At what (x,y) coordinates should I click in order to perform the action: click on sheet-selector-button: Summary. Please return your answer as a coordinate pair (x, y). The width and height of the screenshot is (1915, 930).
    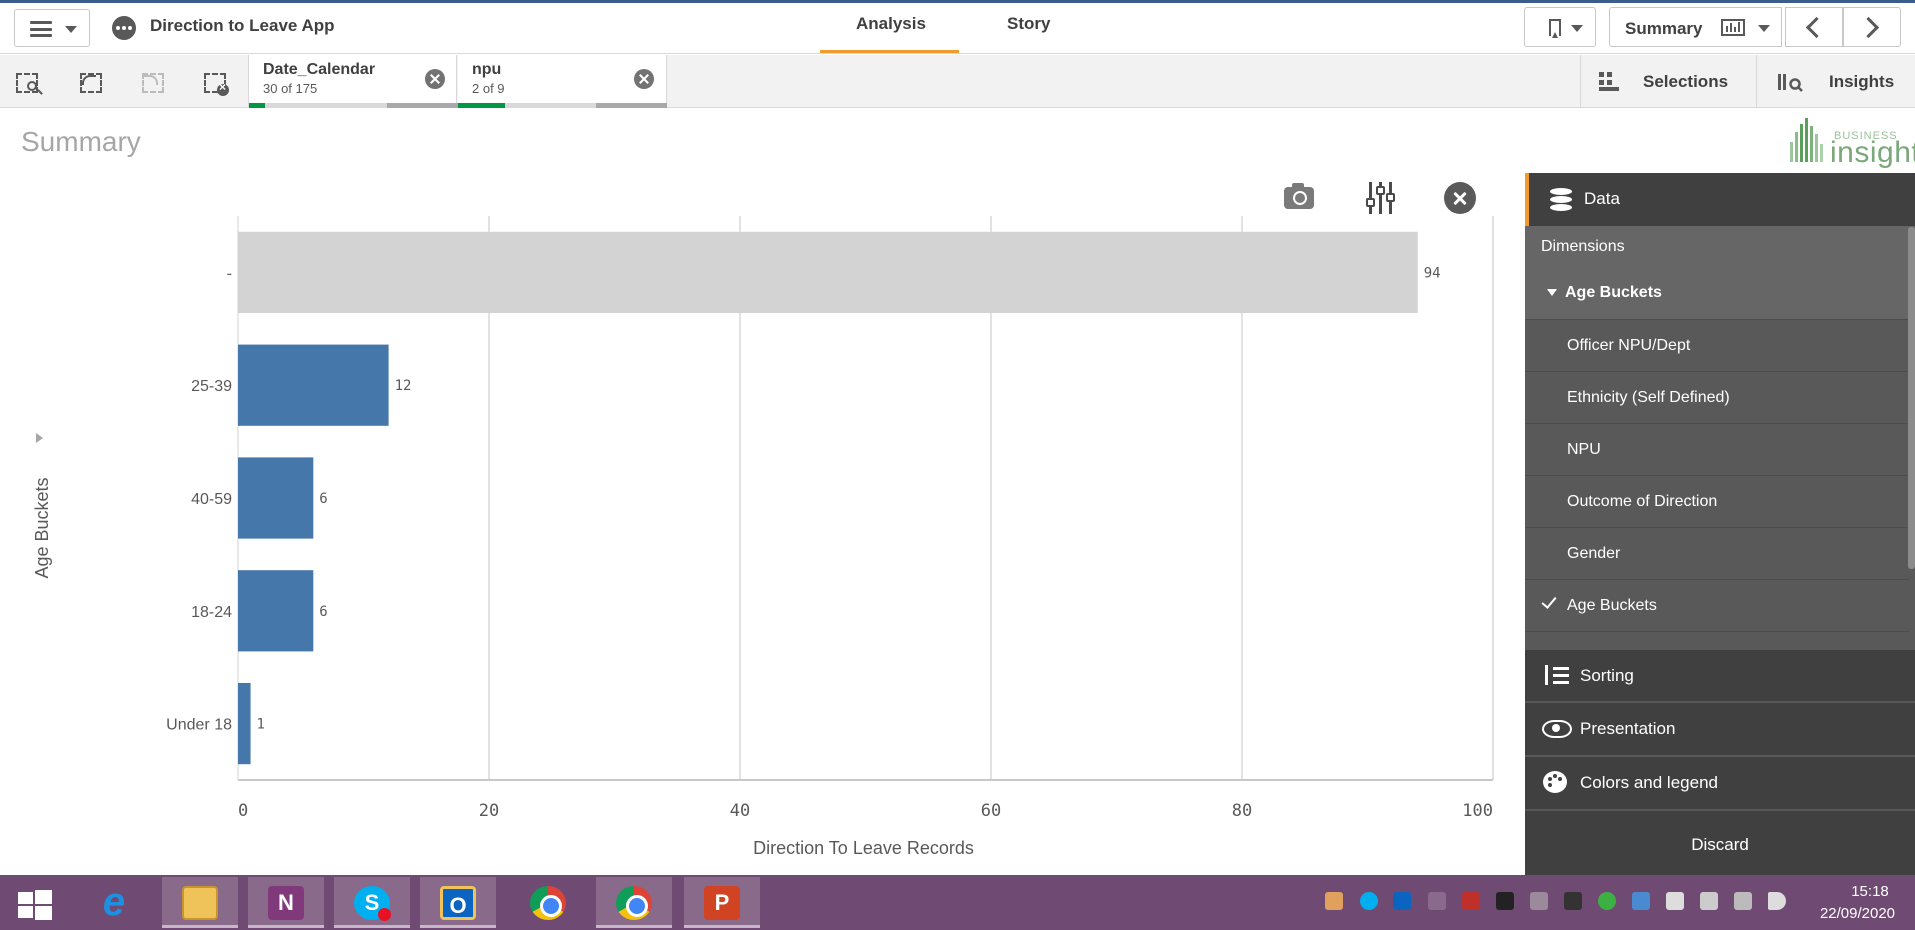
    Looking at the image, I should click on (1695, 27).